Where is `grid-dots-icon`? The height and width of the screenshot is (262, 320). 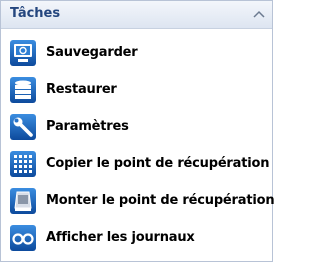
grid-dots-icon is located at coordinates (23, 164).